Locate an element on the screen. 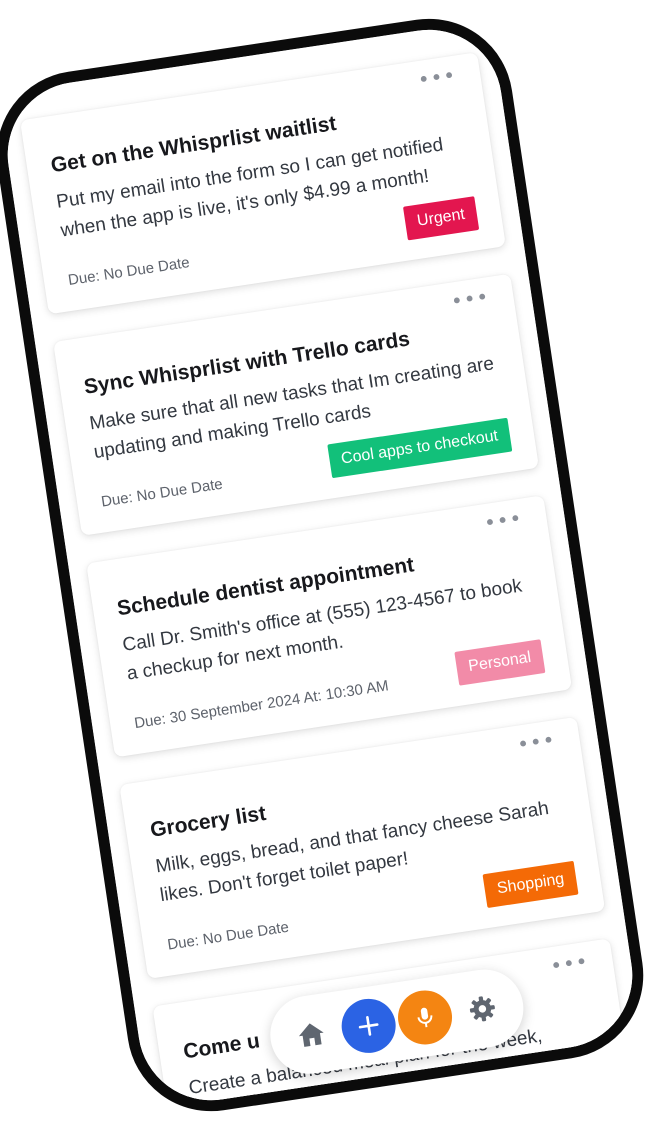 The image size is (663, 1130). home-button is located at coordinates (311, 1034).